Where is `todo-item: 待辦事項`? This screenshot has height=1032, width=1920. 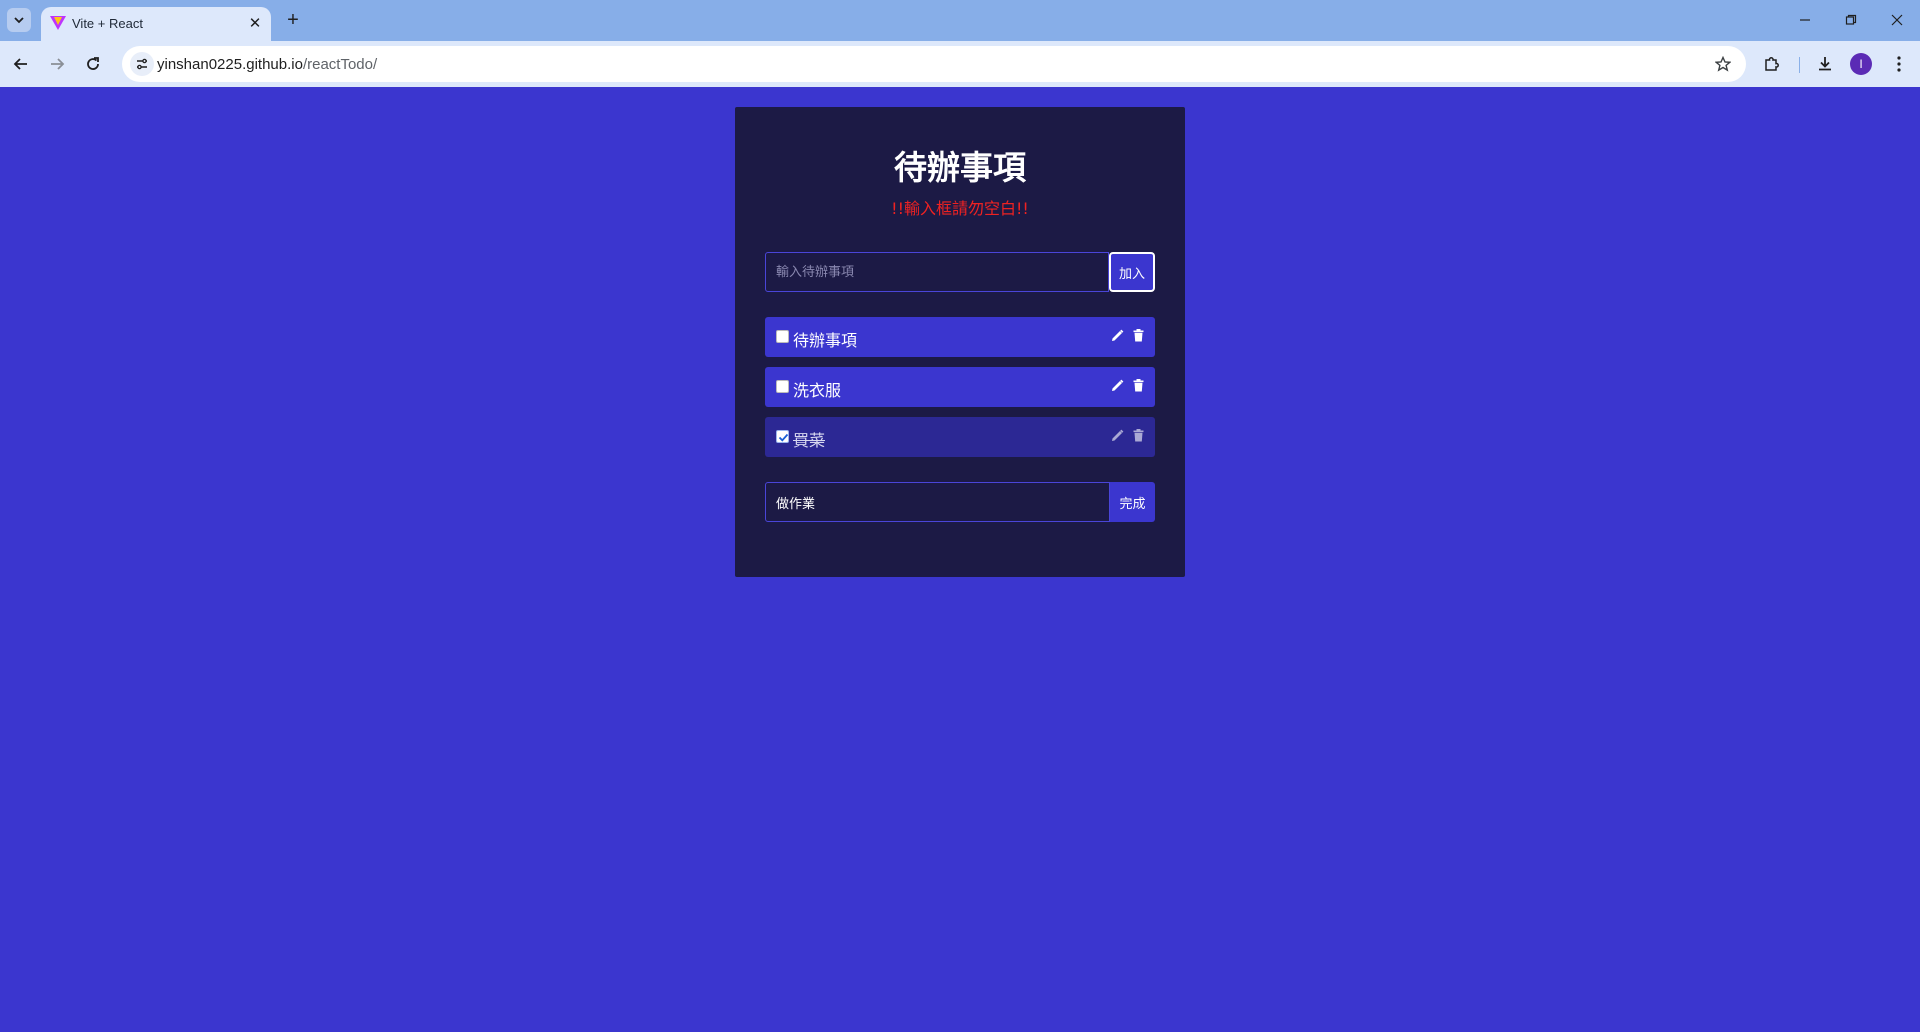 todo-item: 待辦事項 is located at coordinates (960, 337).